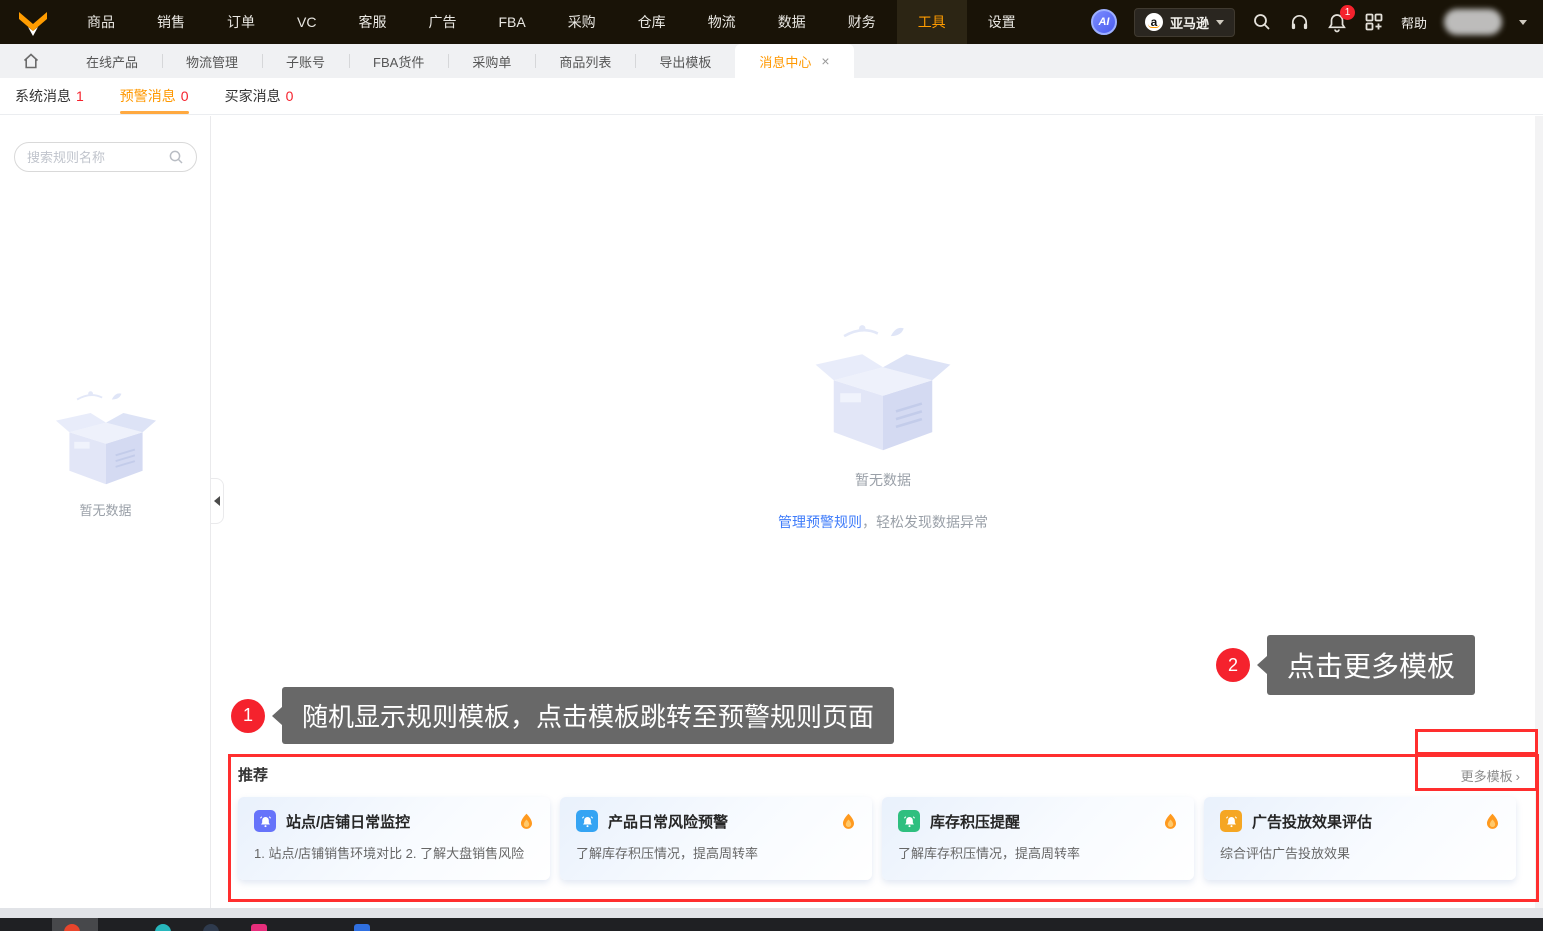 The image size is (1543, 931). Describe the element at coordinates (241, 22) in the screenshot. I see `menu-item-orders: 订单` at that location.